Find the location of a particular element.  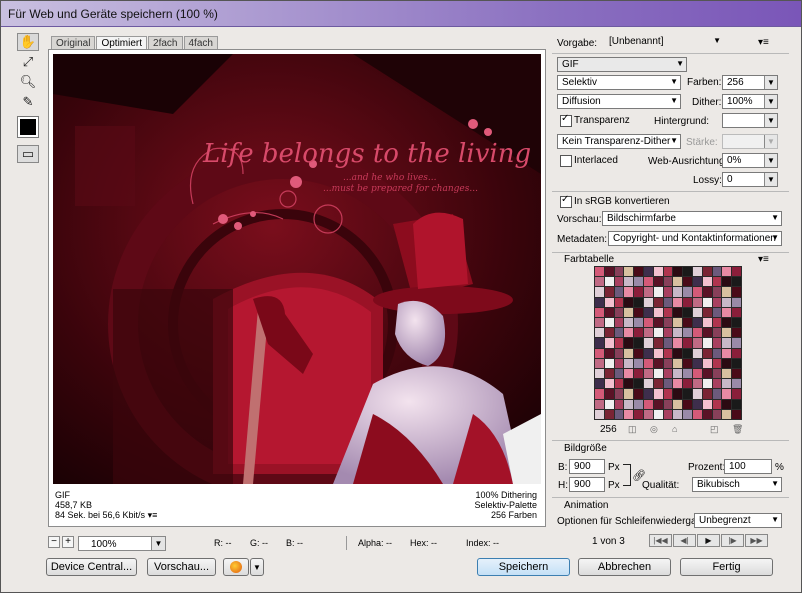

hand-tool-icon: ✋ is located at coordinates (28, 42).